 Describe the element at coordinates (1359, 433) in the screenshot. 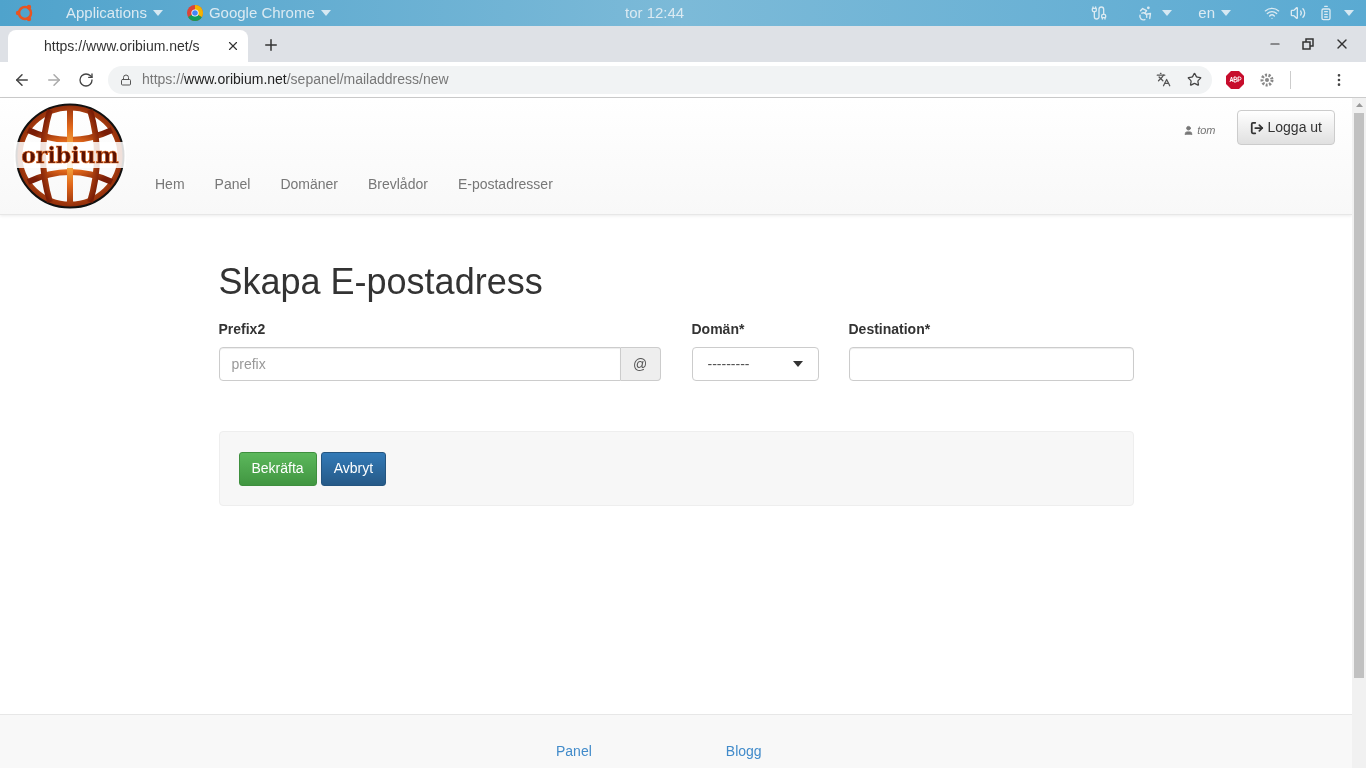

I see `scrollbar` at that location.